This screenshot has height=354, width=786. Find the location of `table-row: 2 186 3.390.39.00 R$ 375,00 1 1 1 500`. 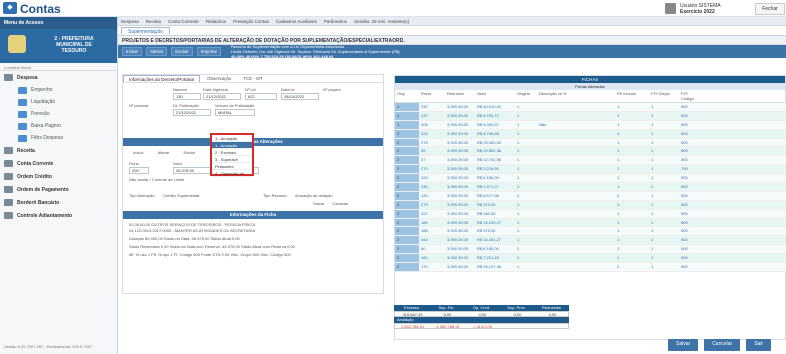

table-row: 2 186 3.390.39.00 R$ 375,00 1 1 1 500 is located at coordinates (590, 232).